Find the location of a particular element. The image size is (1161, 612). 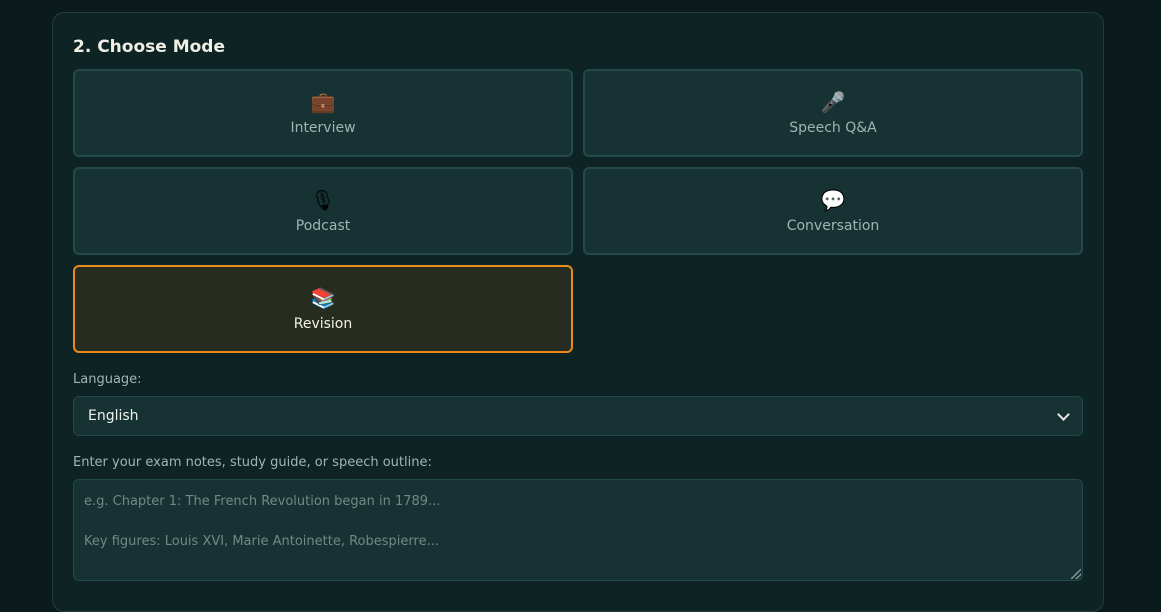

mode-label: Revision is located at coordinates (323, 324).